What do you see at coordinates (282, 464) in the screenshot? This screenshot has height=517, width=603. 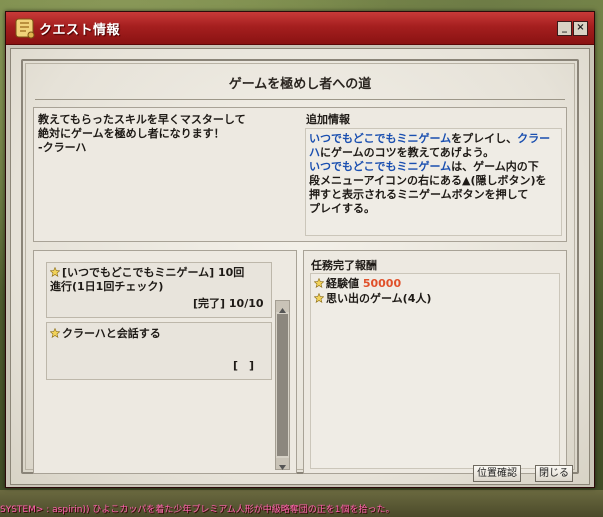 I see `scroll-down-button` at bounding box center [282, 464].